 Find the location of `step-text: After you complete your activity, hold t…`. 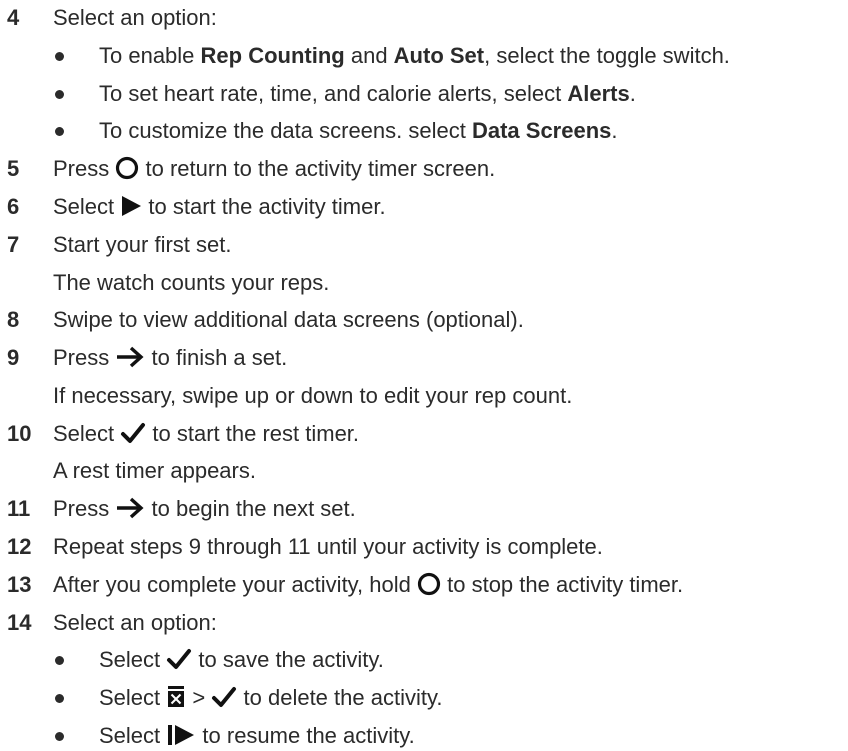

step-text: After you complete your activity, hold t… is located at coordinates (368, 584).